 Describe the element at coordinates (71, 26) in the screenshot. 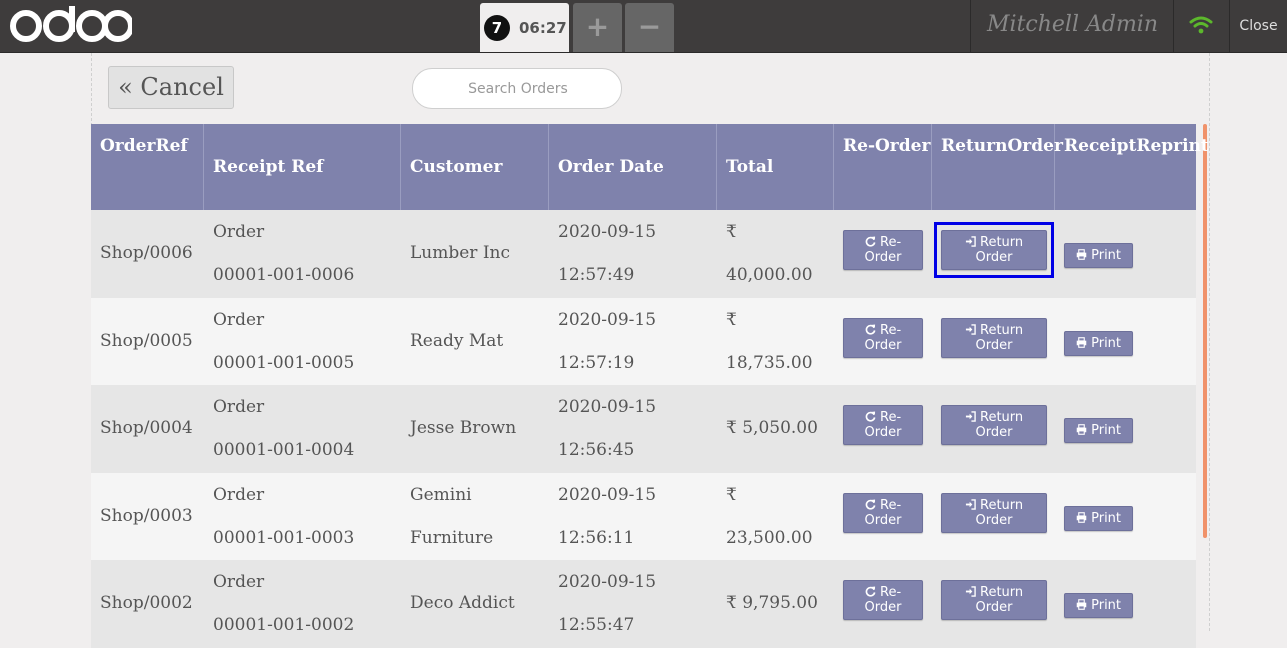

I see `odoo-logo` at that location.